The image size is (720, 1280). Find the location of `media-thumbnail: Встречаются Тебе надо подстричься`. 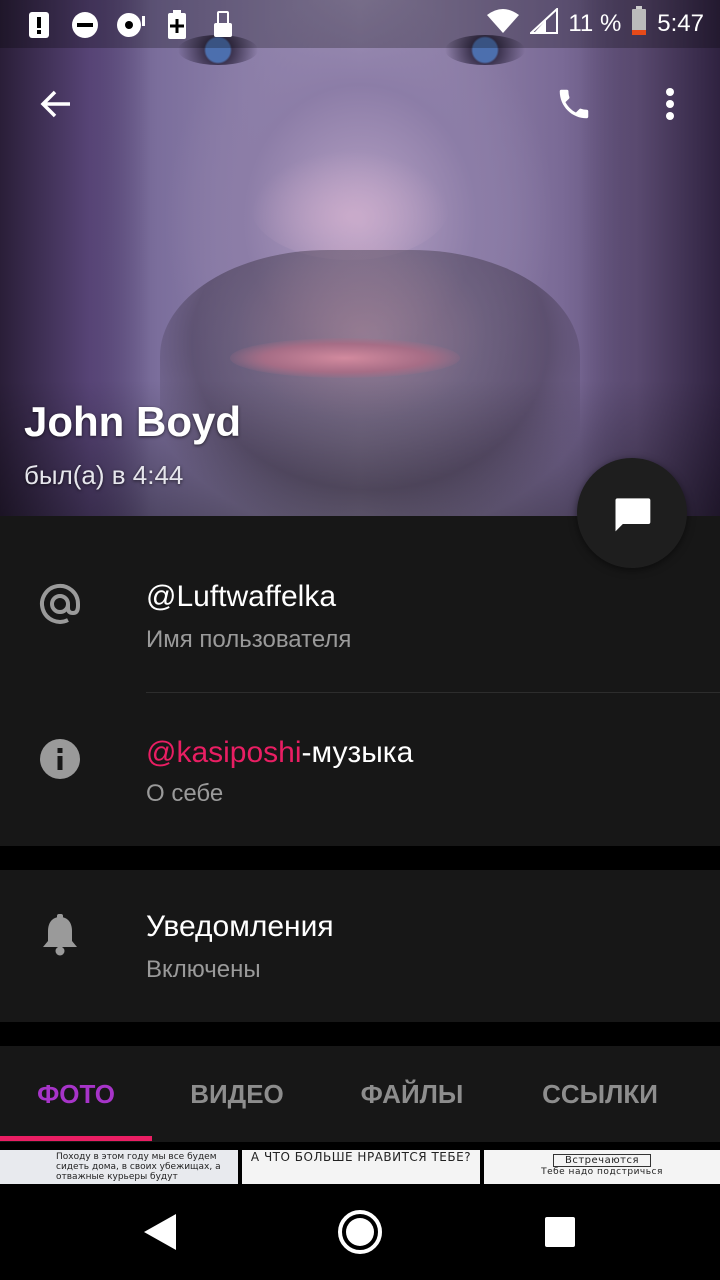

media-thumbnail: Встречаются Тебе надо подстричься is located at coordinates (602, 1167).